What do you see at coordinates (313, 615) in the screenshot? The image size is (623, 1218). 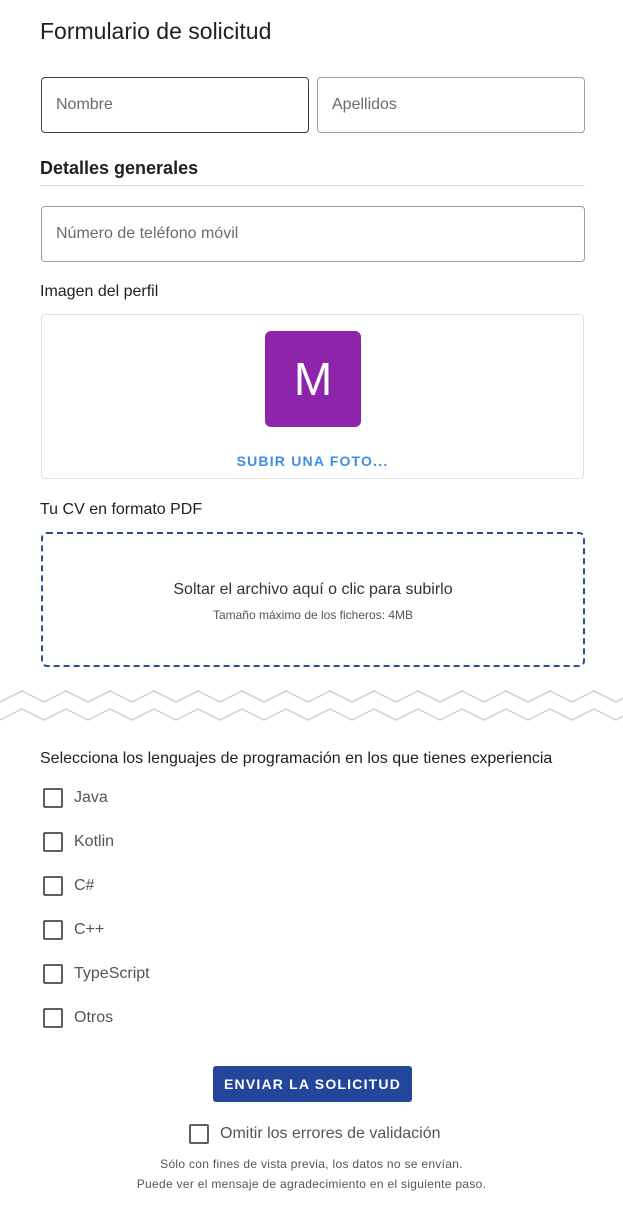 I see `dropzone-hint: Tamaño máximo de los ficheros: 4MB` at bounding box center [313, 615].